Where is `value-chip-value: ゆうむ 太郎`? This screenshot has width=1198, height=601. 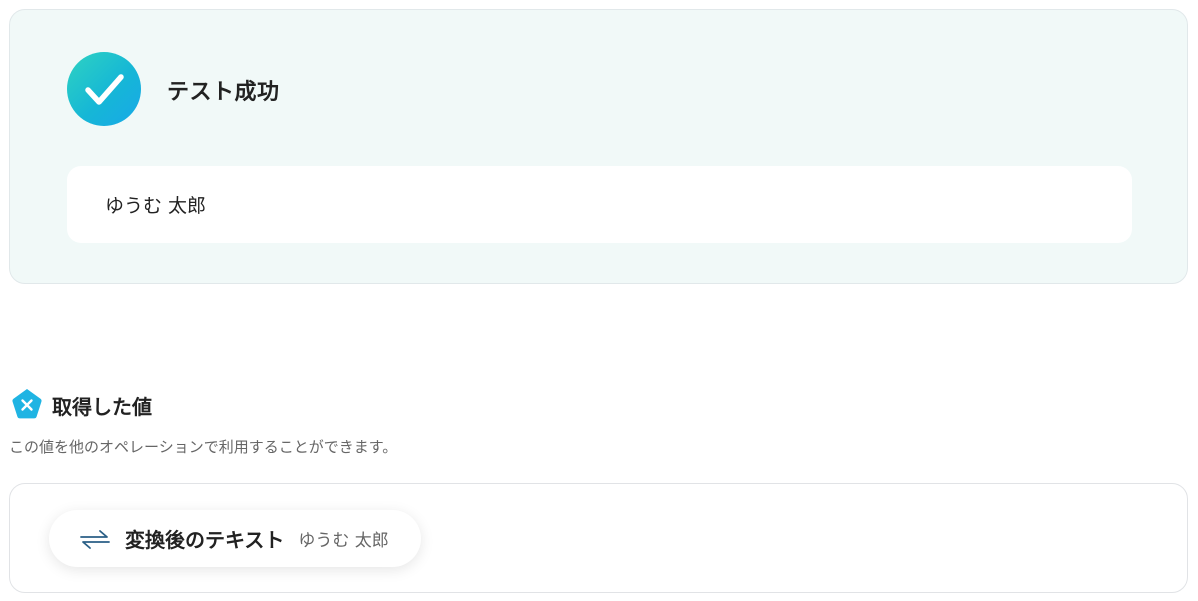 value-chip-value: ゆうむ 太郎 is located at coordinates (343, 541).